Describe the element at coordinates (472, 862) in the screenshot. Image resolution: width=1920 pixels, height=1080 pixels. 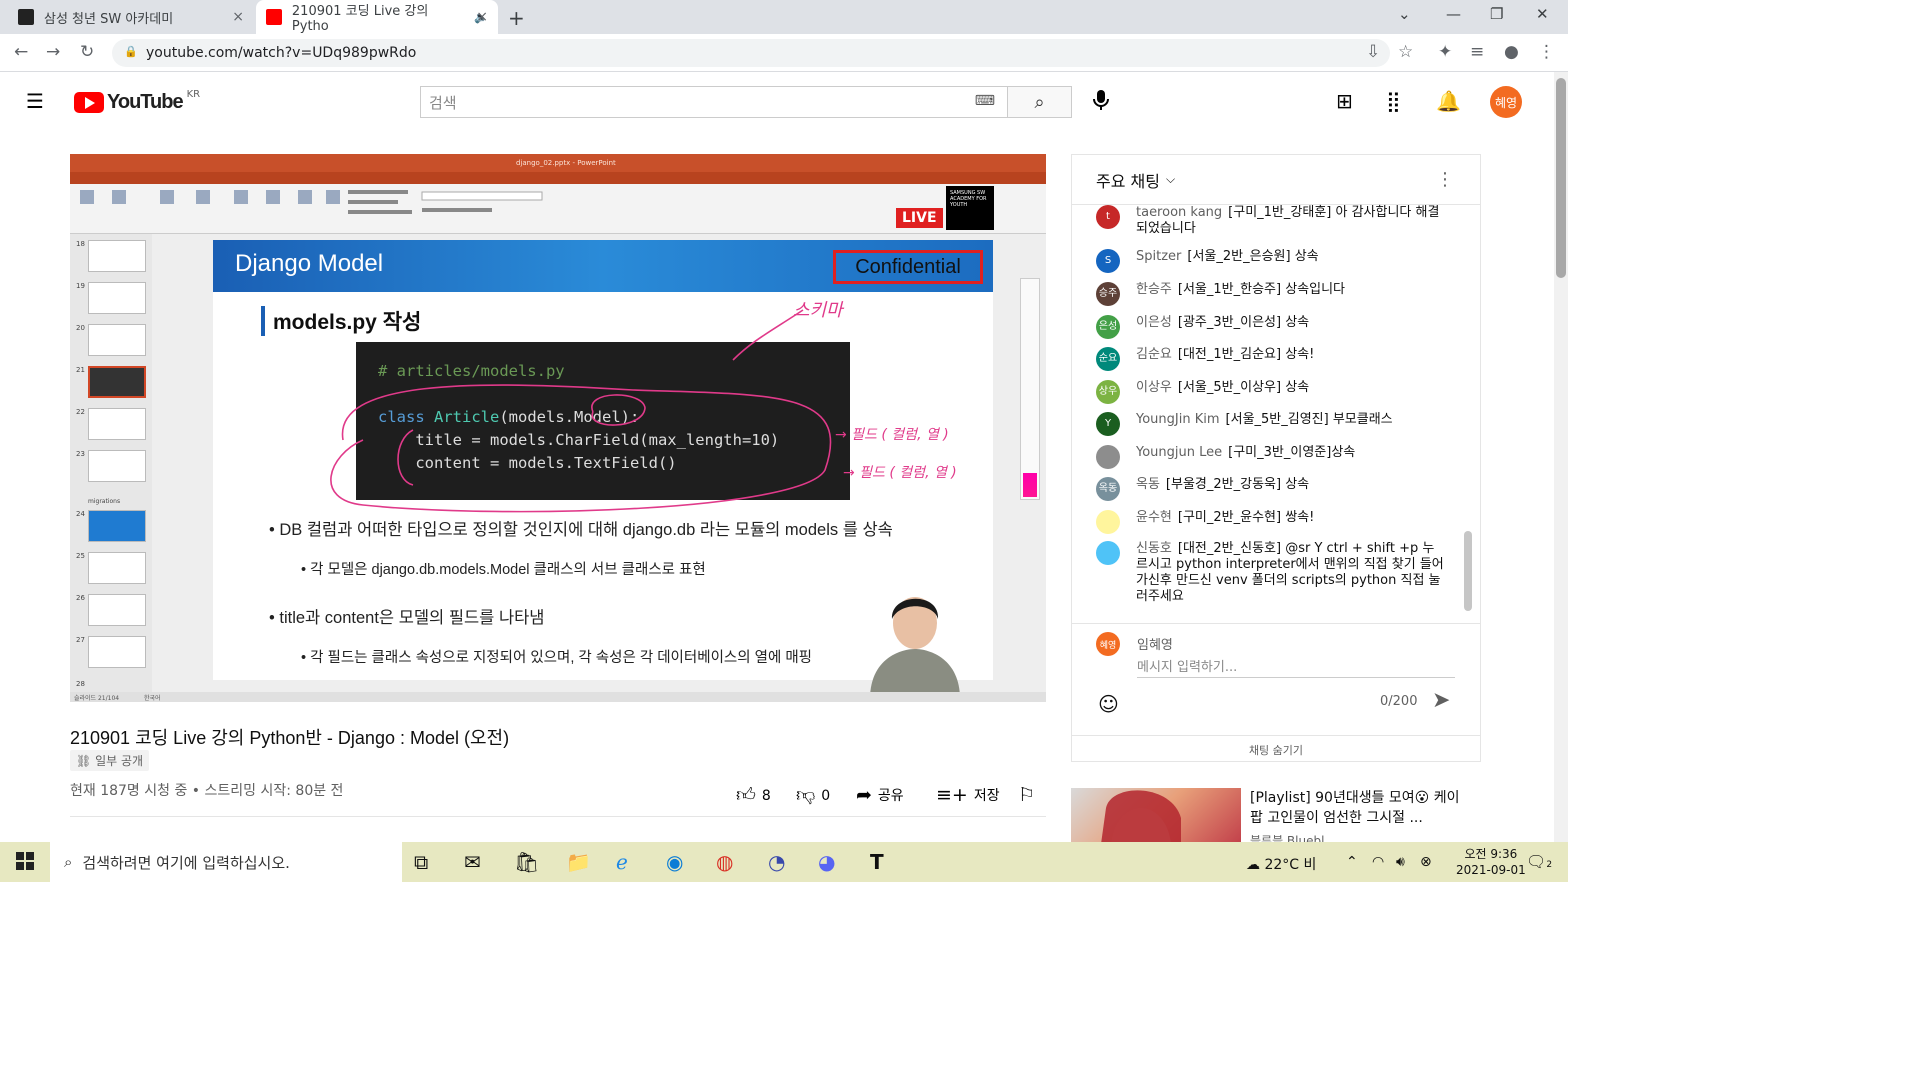
I see `mail-icon: ✉` at that location.